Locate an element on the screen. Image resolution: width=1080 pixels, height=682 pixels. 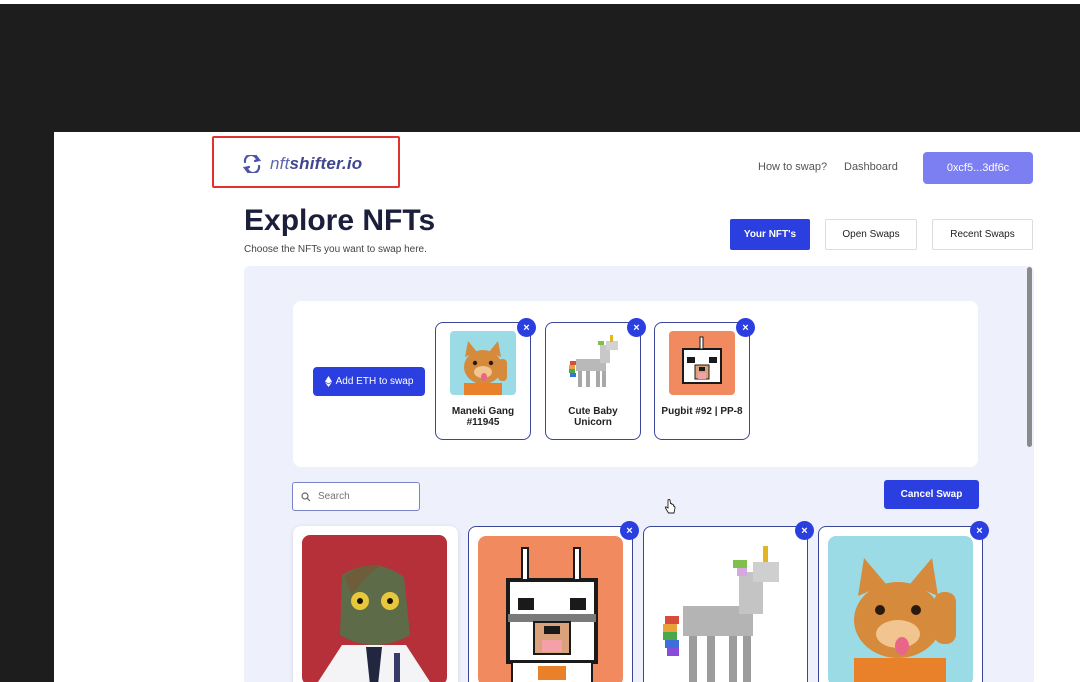
swap-card-unicorn: Cute Baby Unicorn is located at coordinates (593, 381).